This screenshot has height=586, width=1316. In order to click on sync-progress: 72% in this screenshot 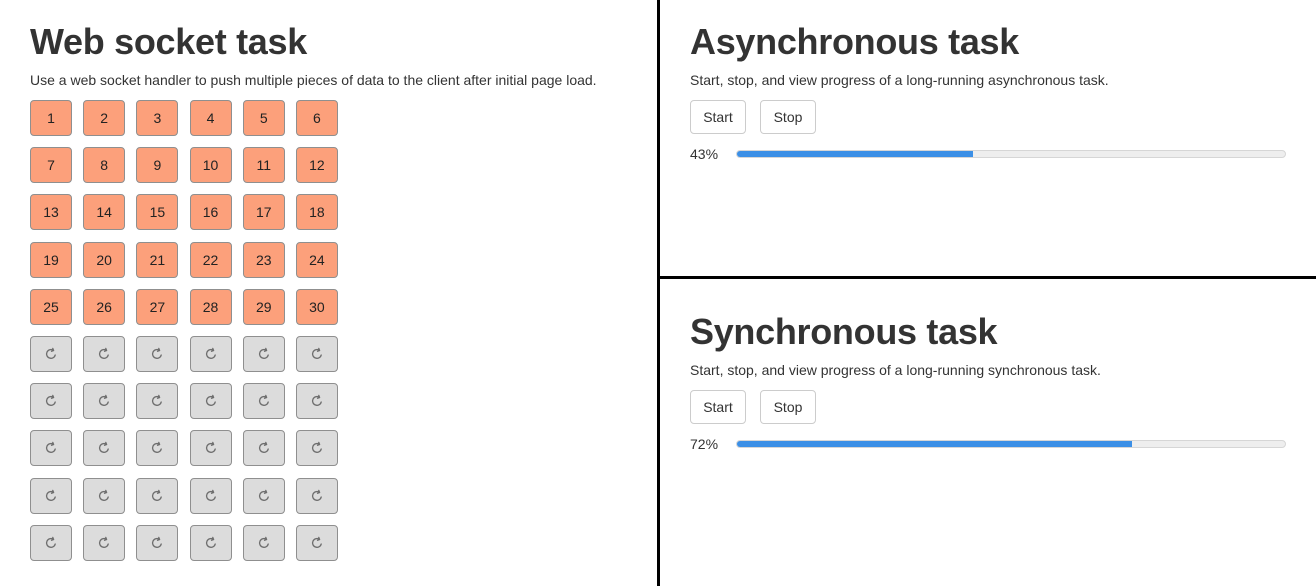, I will do `click(988, 444)`.